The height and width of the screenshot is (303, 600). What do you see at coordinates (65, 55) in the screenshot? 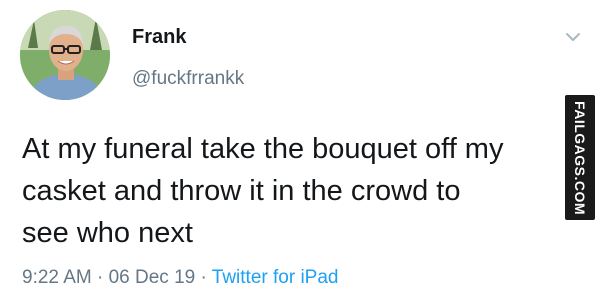
I see `avatar` at bounding box center [65, 55].